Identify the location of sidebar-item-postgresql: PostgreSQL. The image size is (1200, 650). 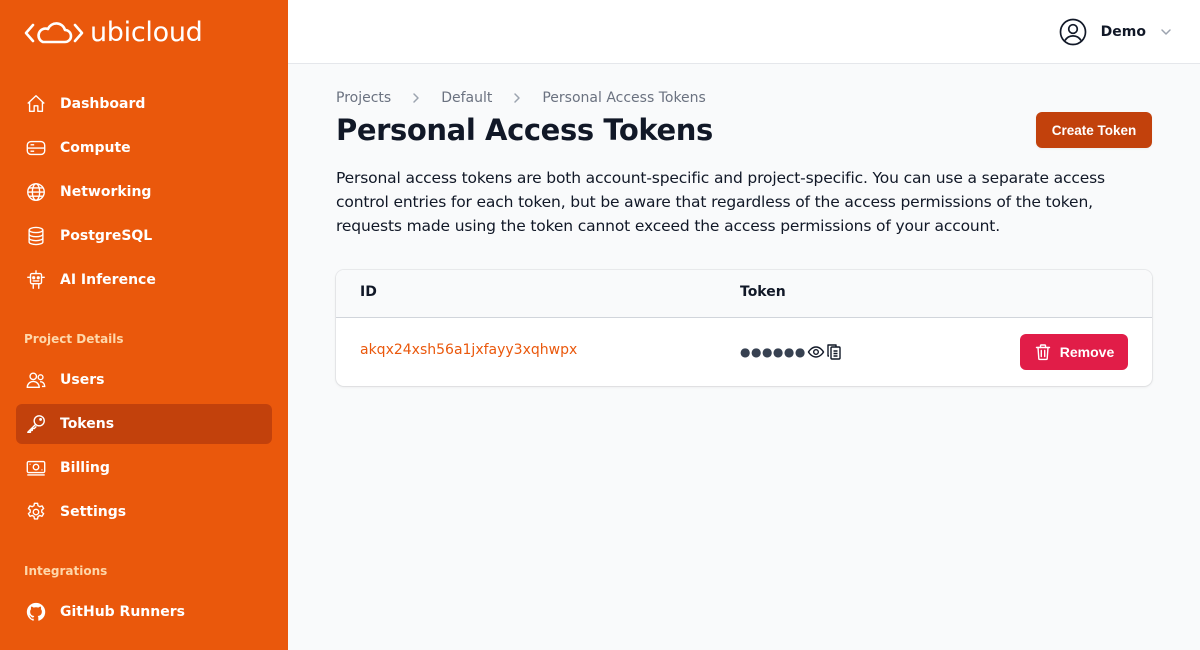
(144, 236).